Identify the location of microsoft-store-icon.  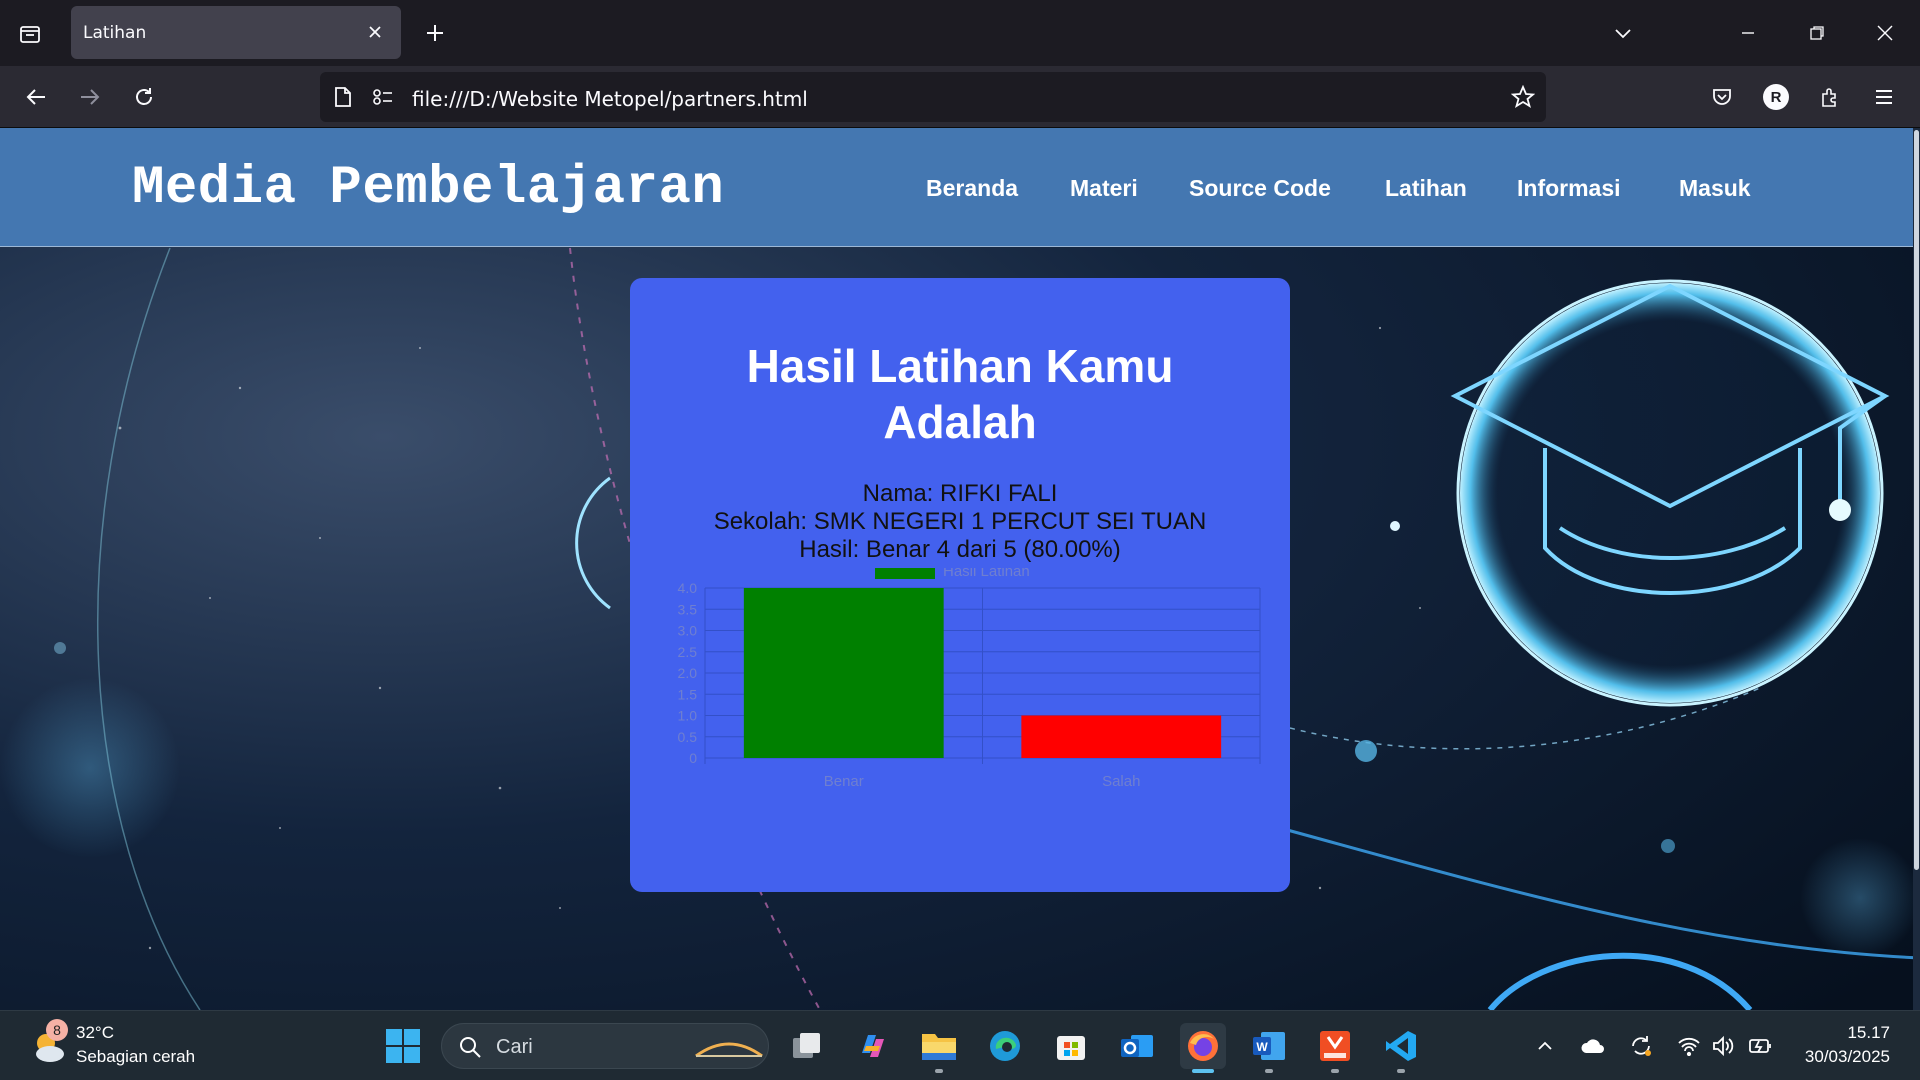
(1071, 1046).